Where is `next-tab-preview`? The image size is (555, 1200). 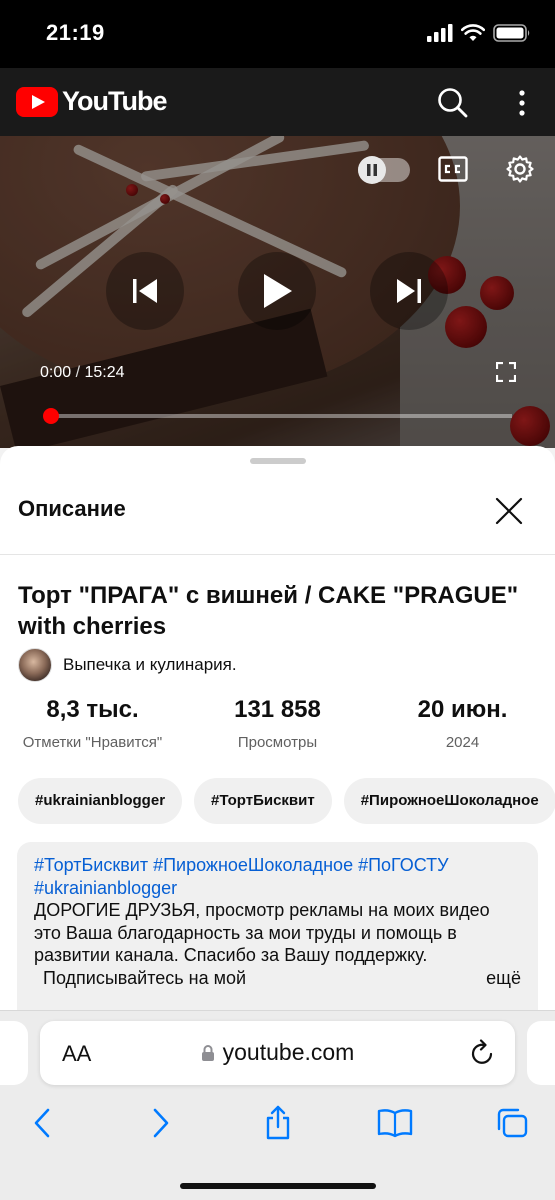
next-tab-preview is located at coordinates (541, 1053).